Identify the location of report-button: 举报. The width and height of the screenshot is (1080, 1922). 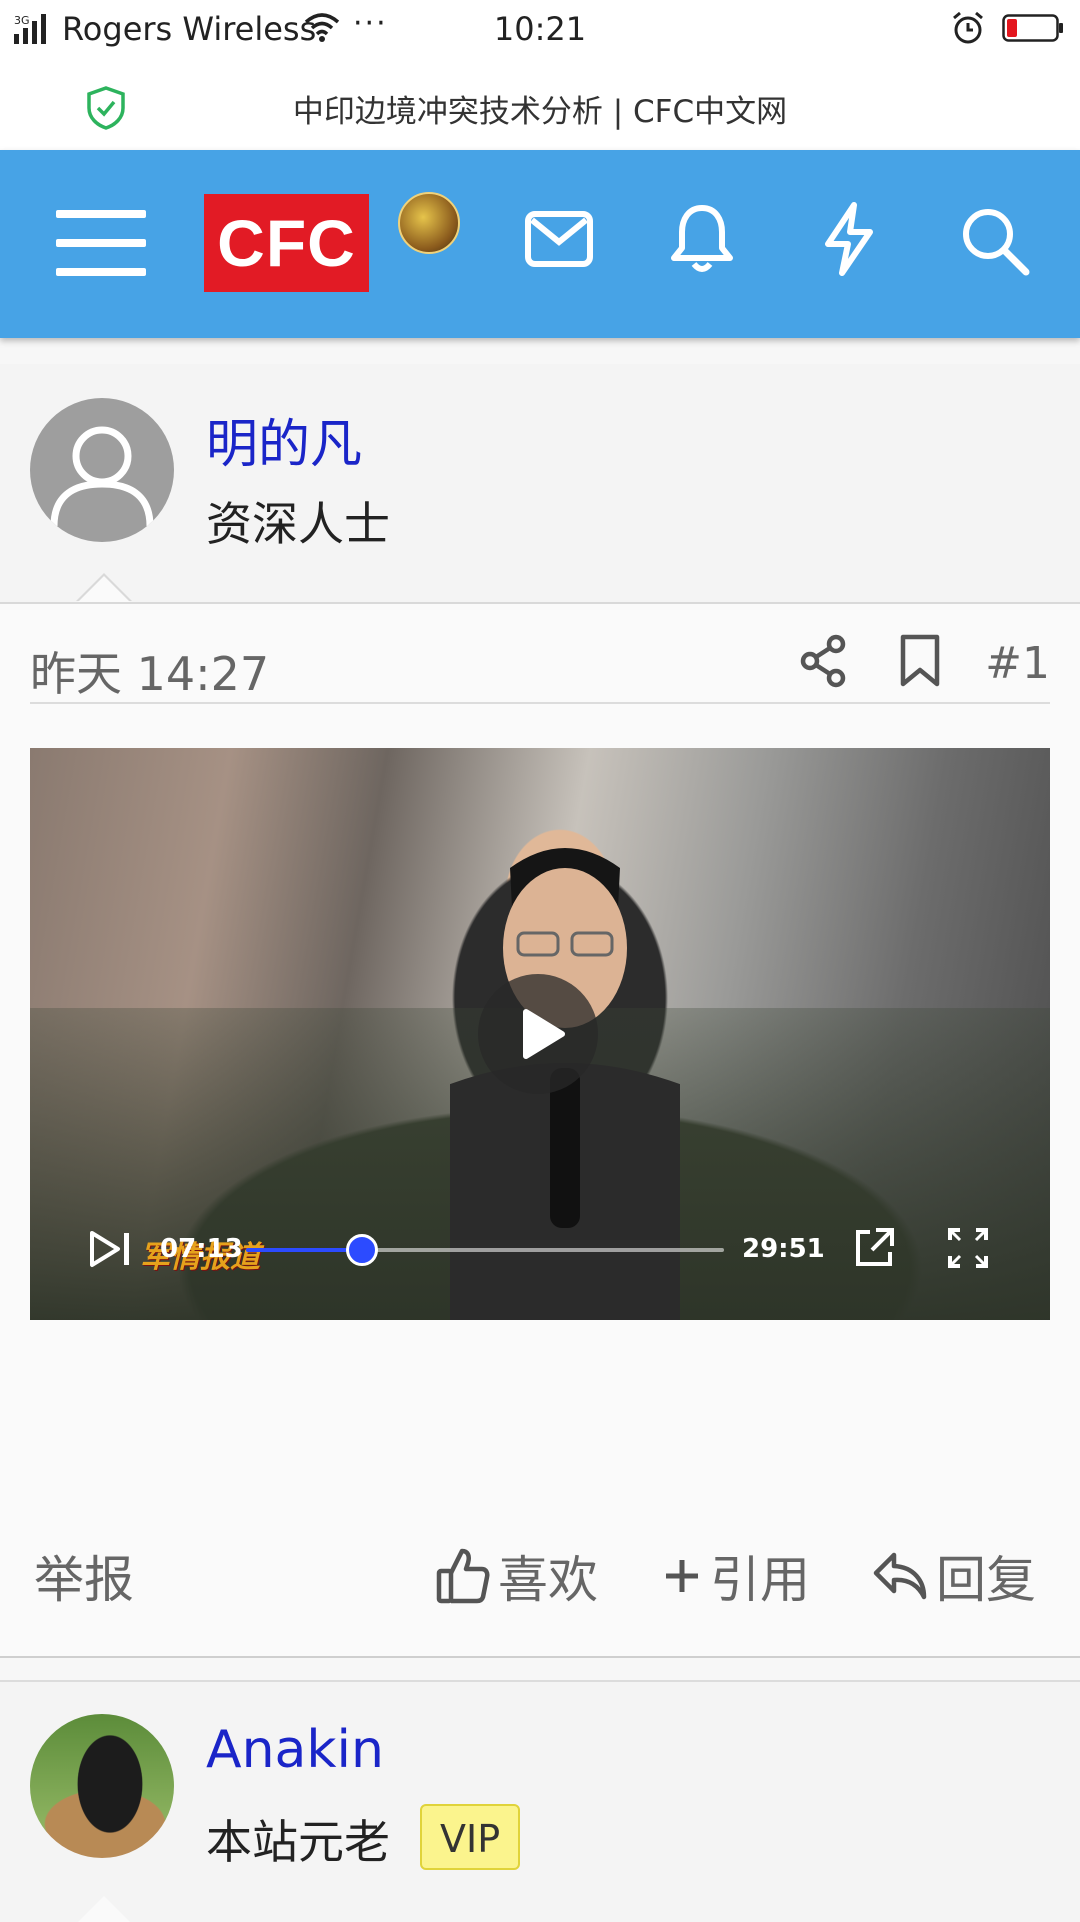
(84, 1576).